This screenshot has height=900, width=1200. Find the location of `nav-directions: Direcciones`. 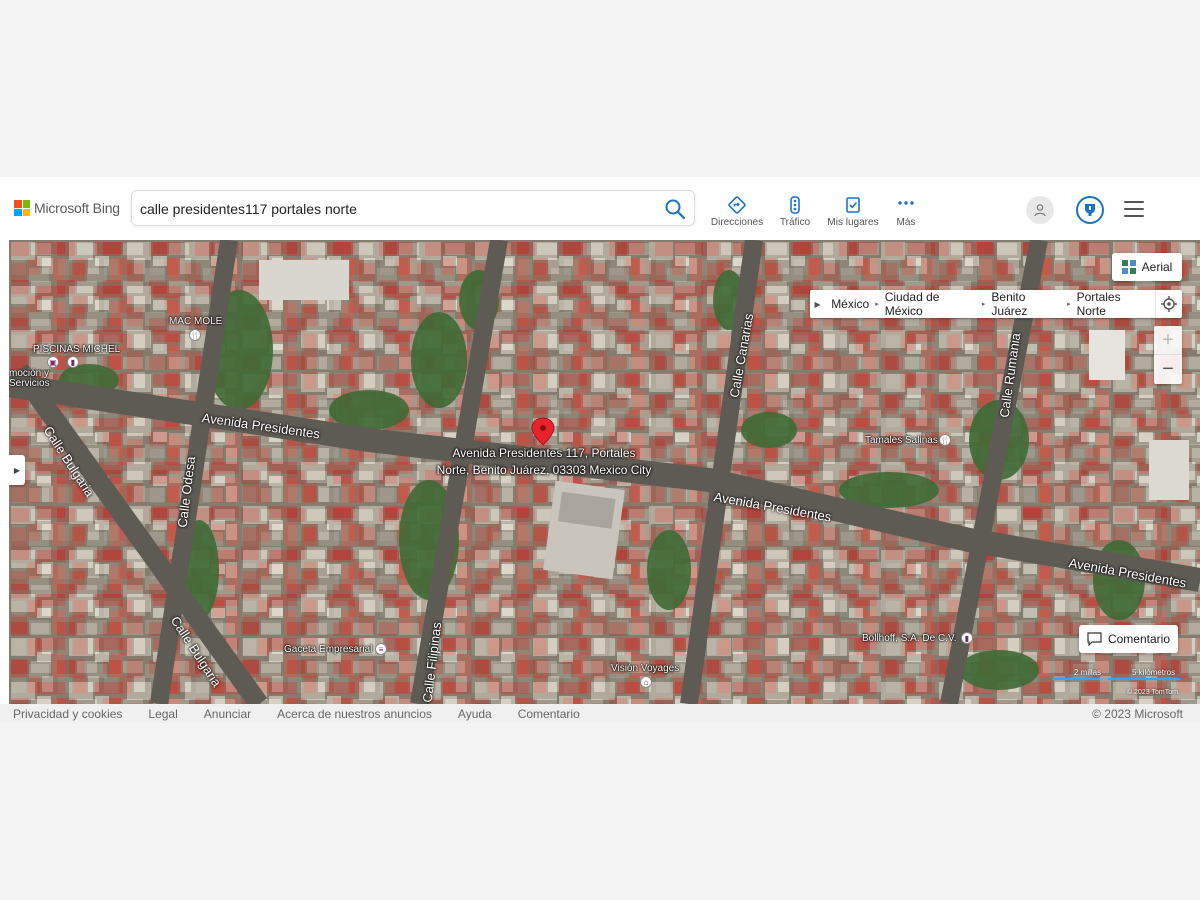

nav-directions: Direcciones is located at coordinates (737, 211).